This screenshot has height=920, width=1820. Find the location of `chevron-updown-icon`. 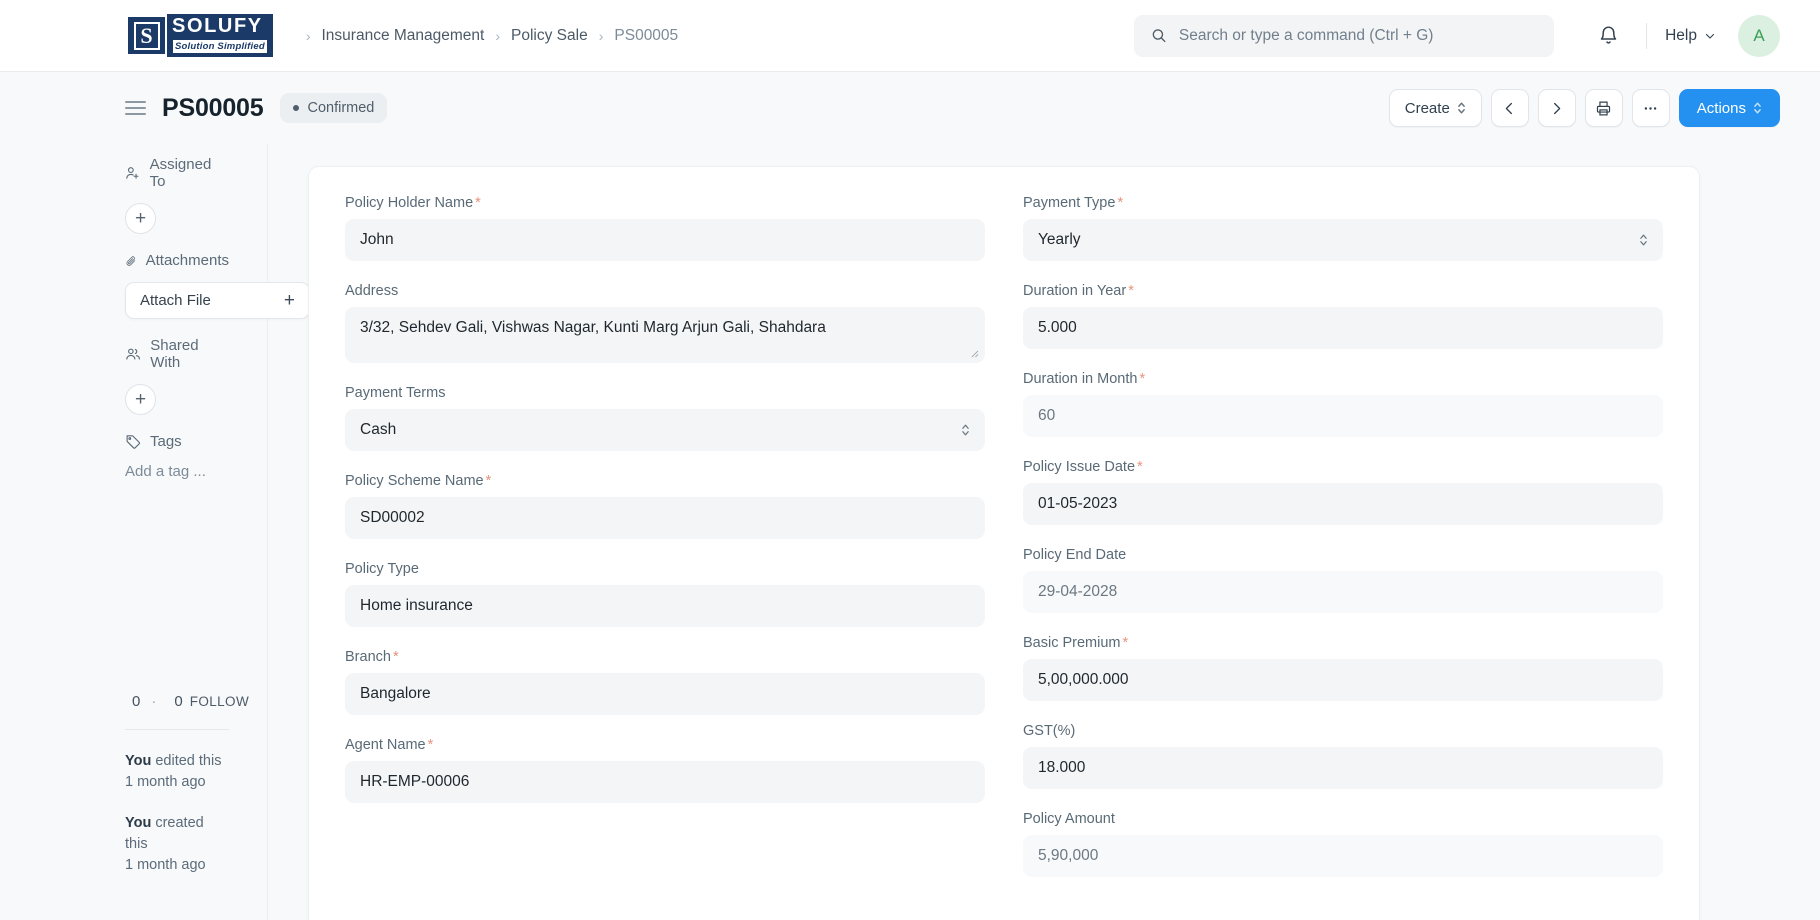

chevron-updown-icon is located at coordinates (1643, 240).